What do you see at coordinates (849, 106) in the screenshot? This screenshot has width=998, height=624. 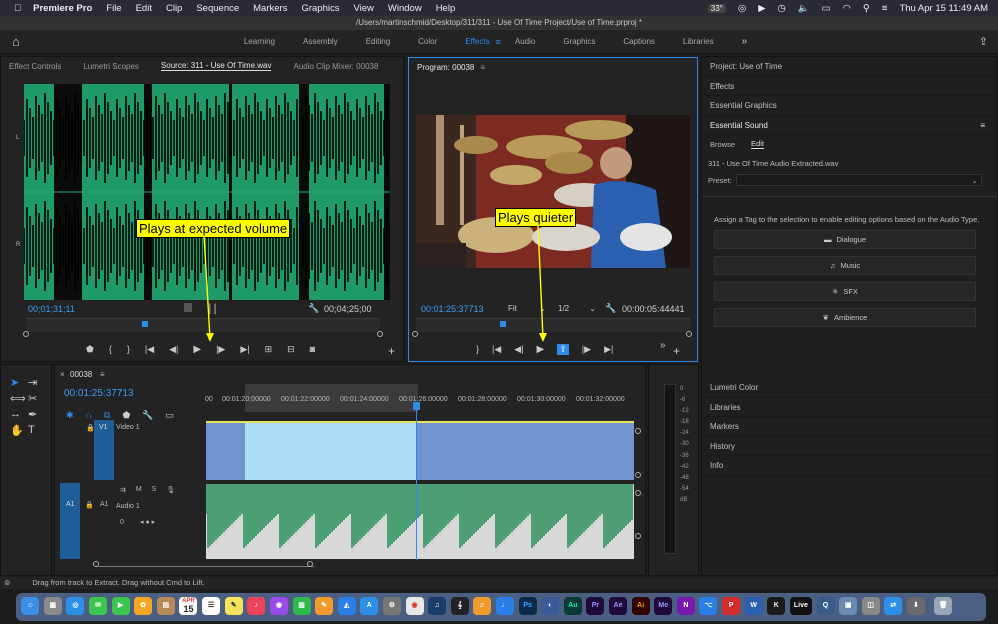 I see `essential-graphics-tab: Essential Graphics` at bounding box center [849, 106].